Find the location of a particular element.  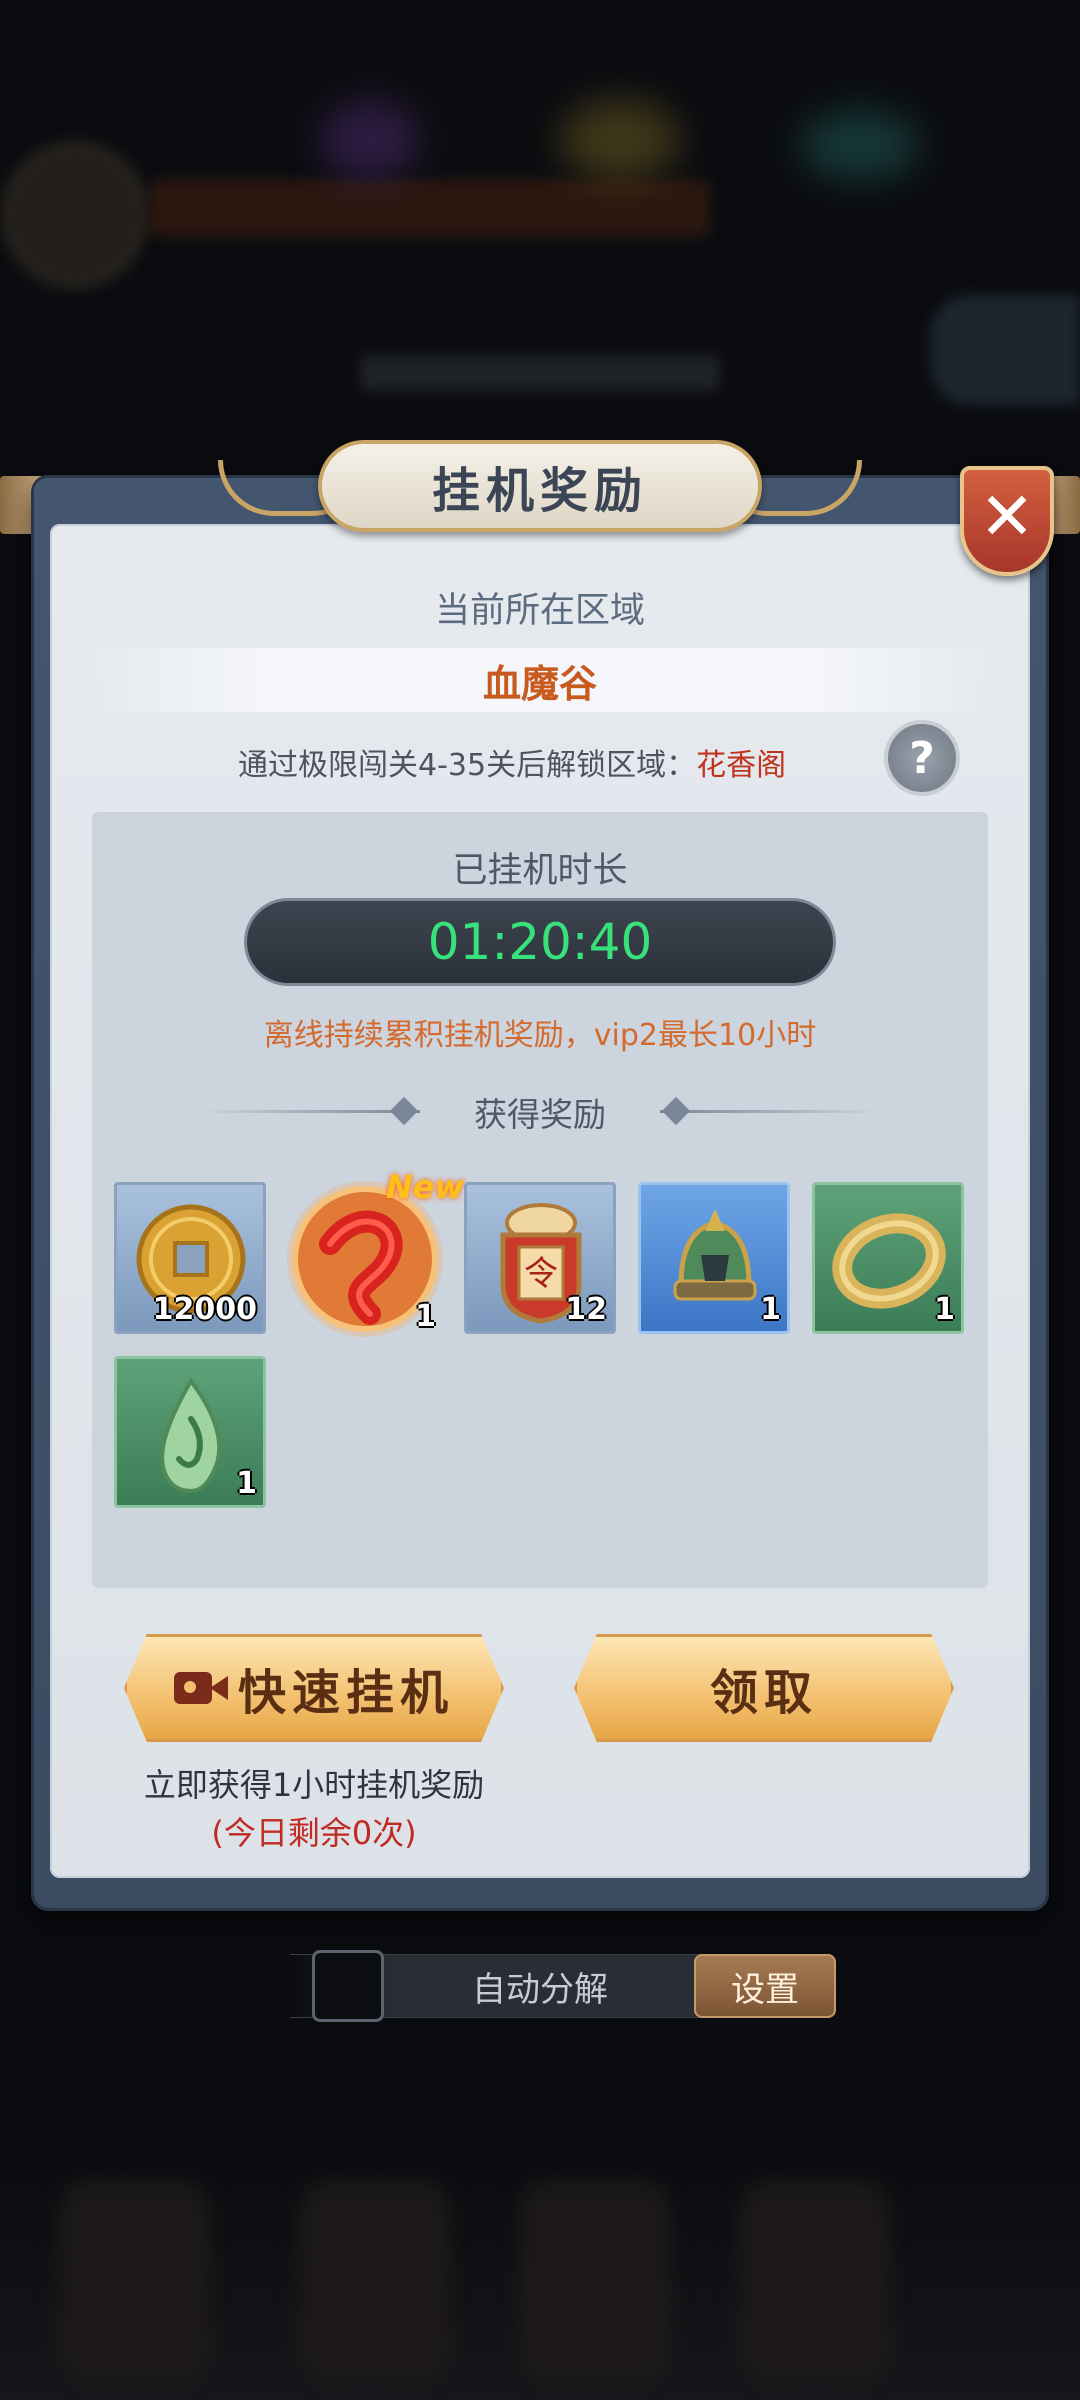

idle-timer: 01:20:40 is located at coordinates (540, 942).